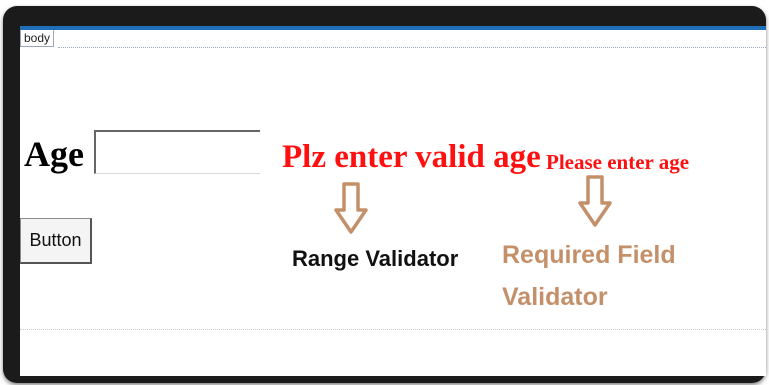 The width and height of the screenshot is (769, 385). I want to click on required-caption-line-2: Validator, so click(555, 297).